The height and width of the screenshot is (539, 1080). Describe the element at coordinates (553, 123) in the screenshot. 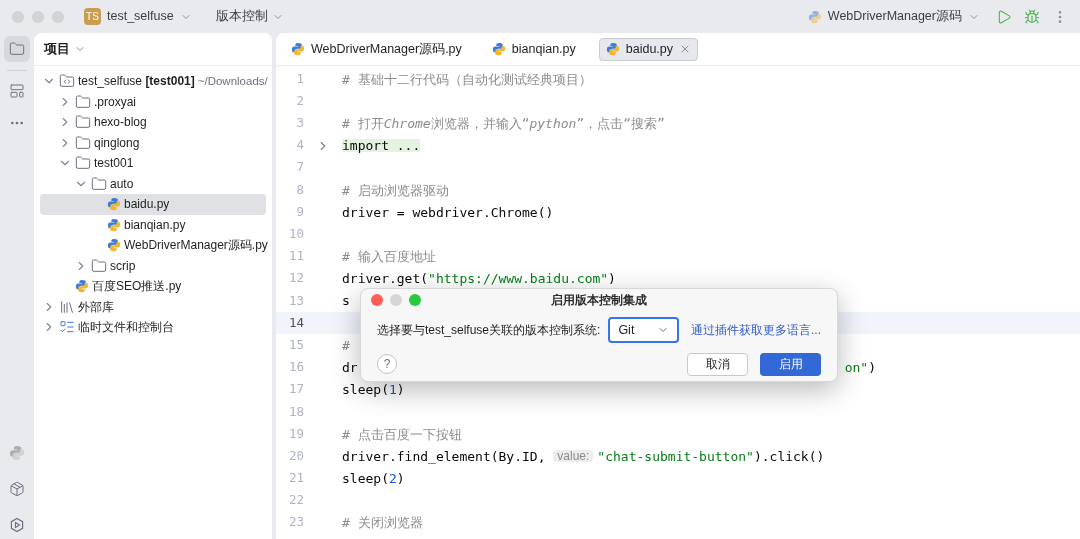

I see `code-comment: python` at that location.